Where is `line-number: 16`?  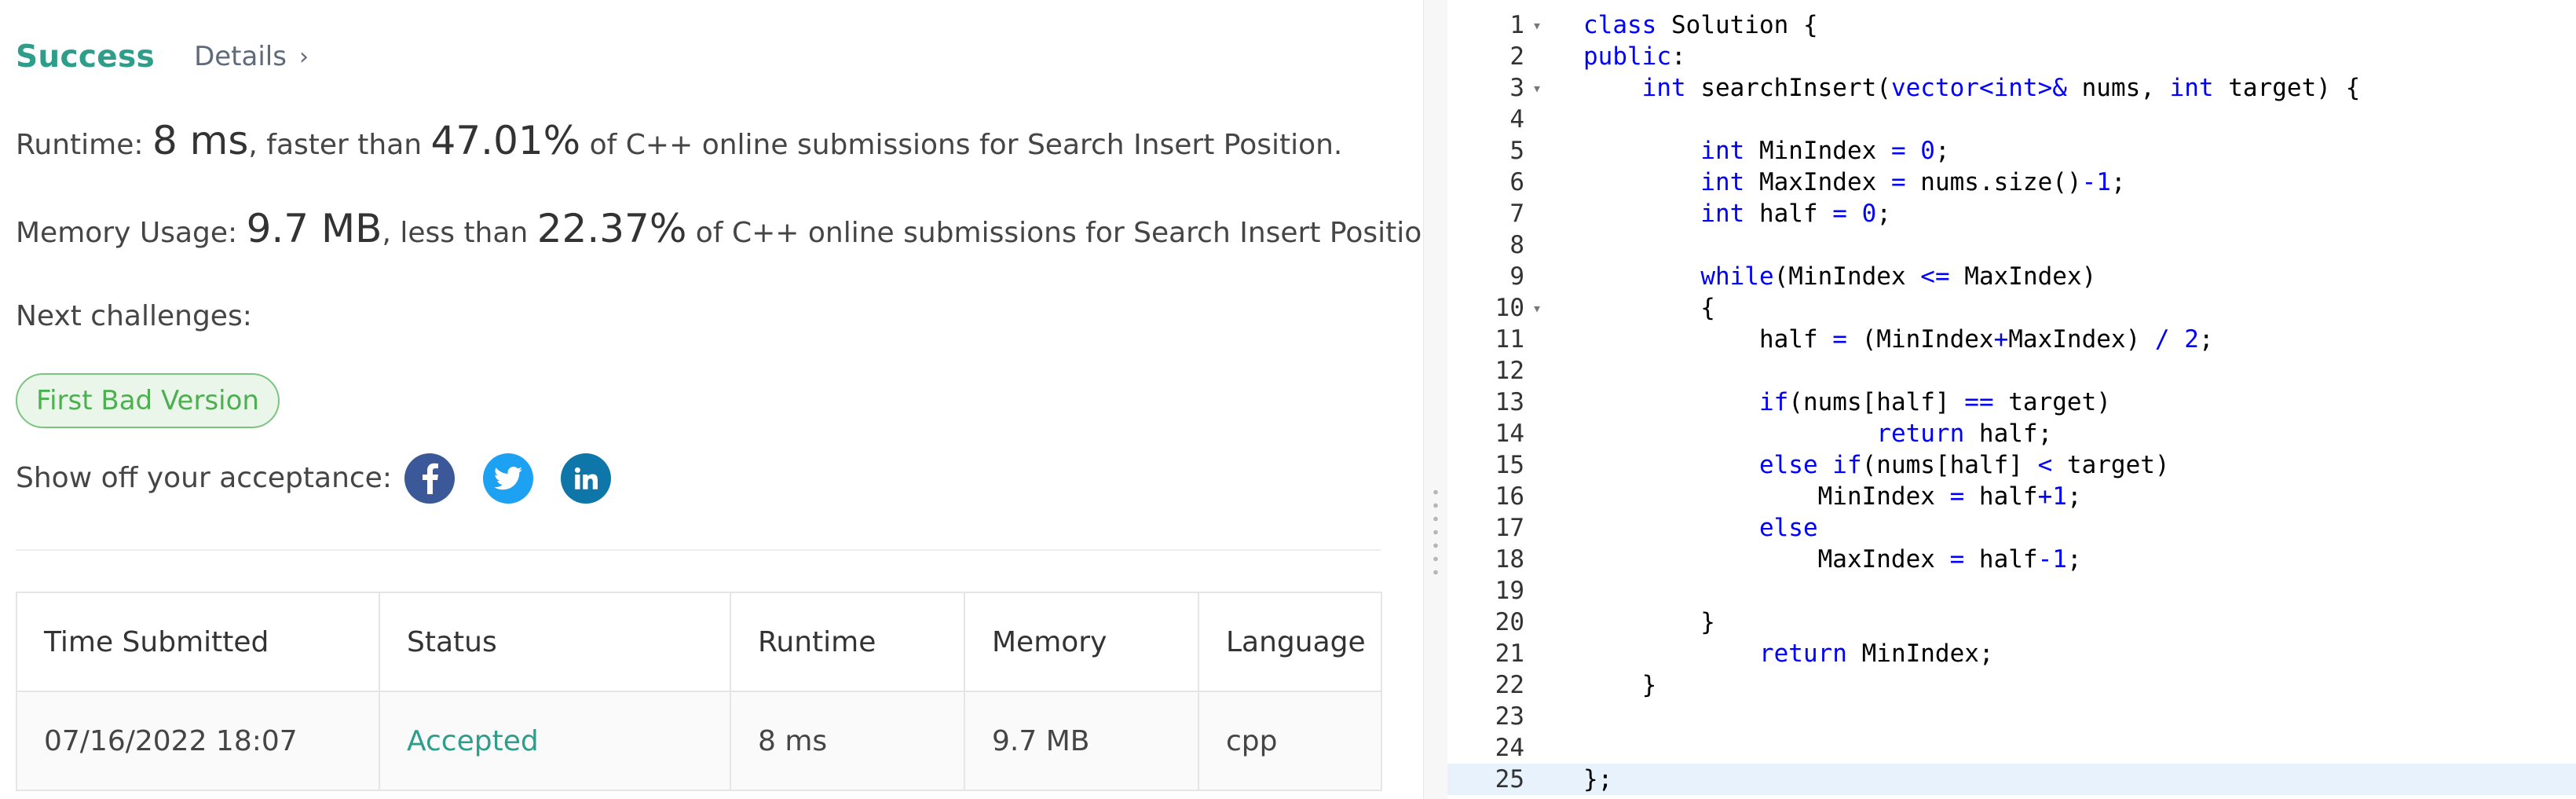
line-number: 16 is located at coordinates (1510, 497).